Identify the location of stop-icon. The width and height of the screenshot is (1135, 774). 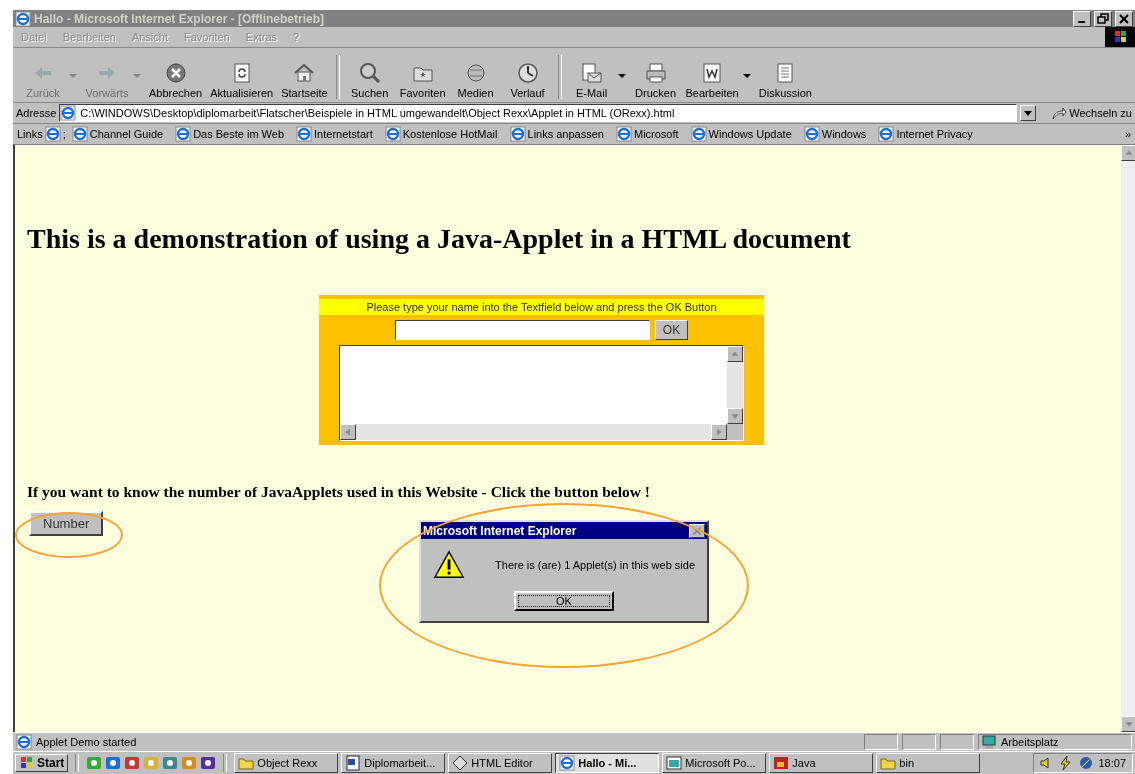
(175, 73).